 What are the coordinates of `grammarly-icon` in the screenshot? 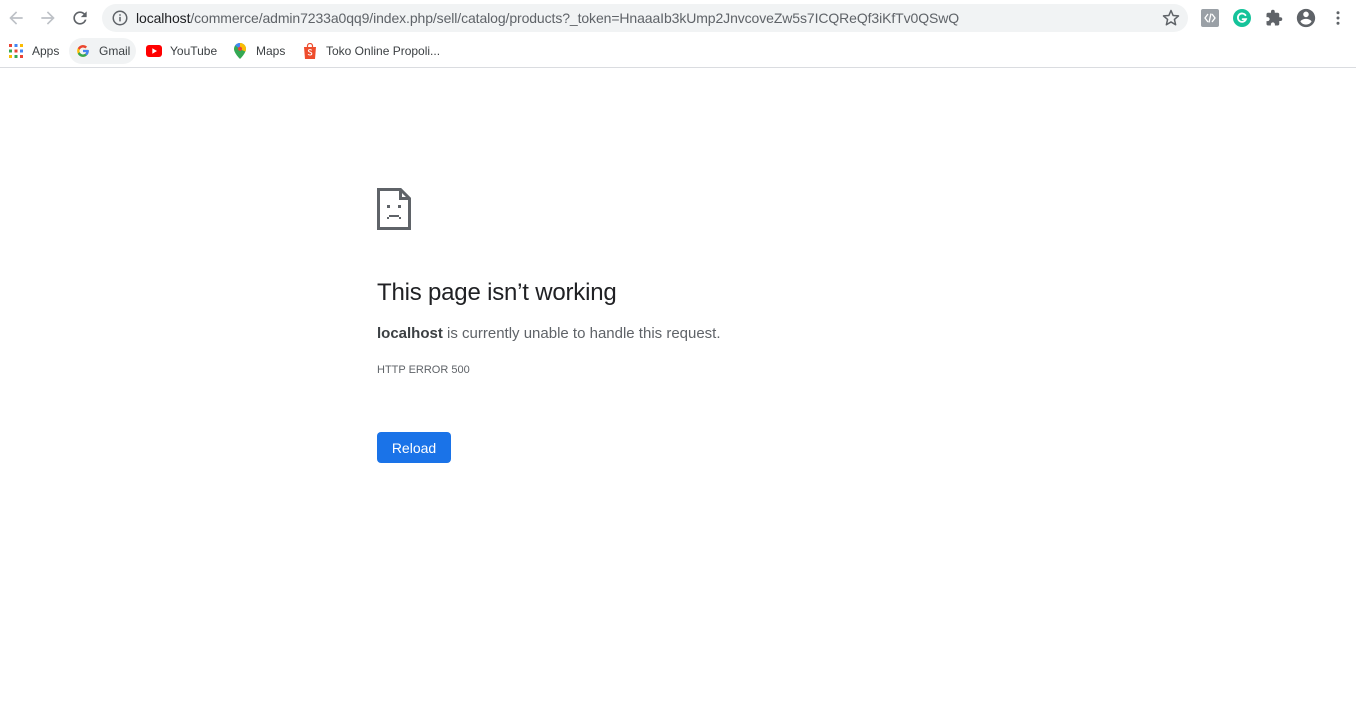 It's located at (1242, 18).